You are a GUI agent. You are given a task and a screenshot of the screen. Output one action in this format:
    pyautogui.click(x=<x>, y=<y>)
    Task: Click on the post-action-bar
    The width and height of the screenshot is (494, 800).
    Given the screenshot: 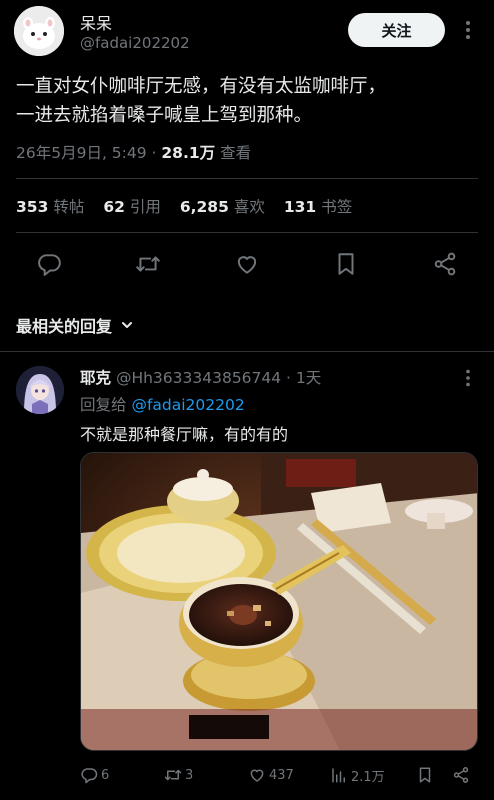 What is the action you would take?
    pyautogui.click(x=251, y=264)
    